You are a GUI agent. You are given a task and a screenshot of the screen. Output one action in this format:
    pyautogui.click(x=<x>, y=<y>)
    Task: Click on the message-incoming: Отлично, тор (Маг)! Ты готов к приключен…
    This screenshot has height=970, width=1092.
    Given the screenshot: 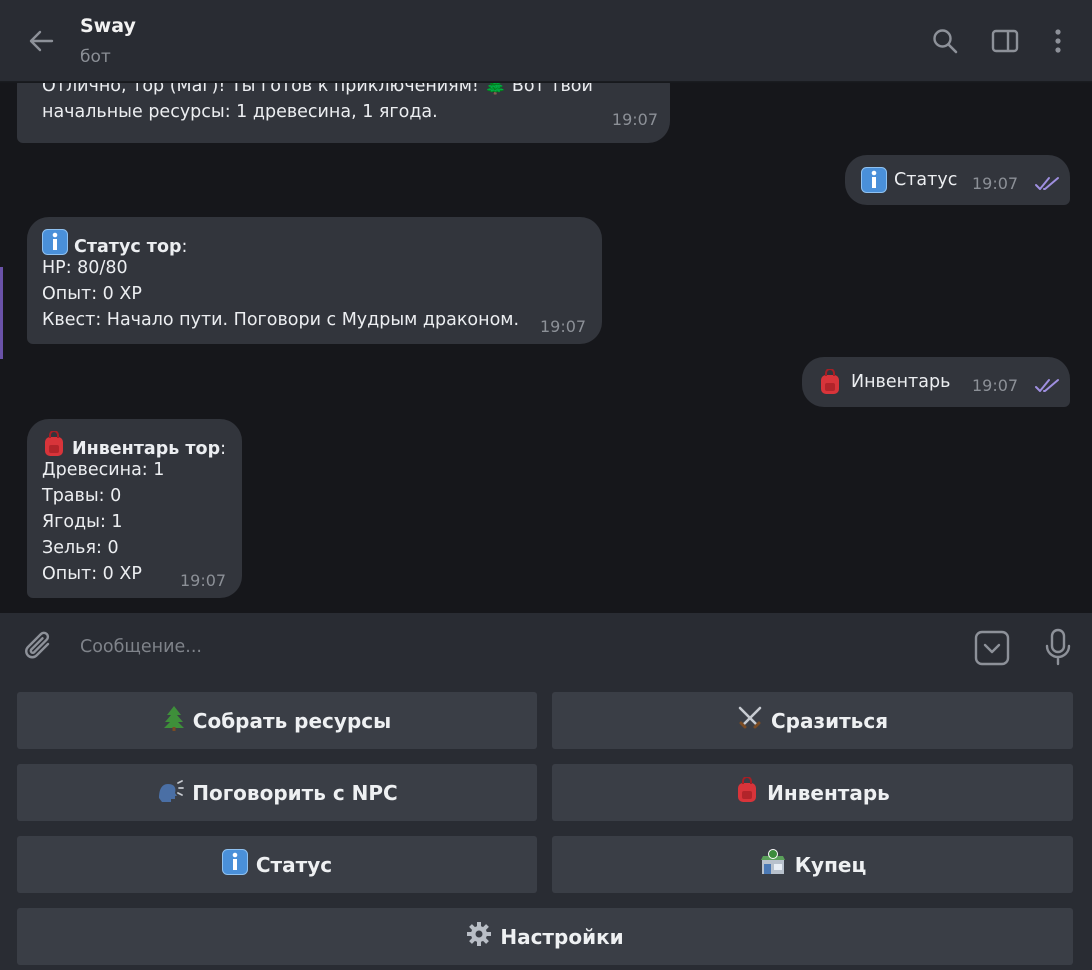 What is the action you would take?
    pyautogui.click(x=343, y=113)
    